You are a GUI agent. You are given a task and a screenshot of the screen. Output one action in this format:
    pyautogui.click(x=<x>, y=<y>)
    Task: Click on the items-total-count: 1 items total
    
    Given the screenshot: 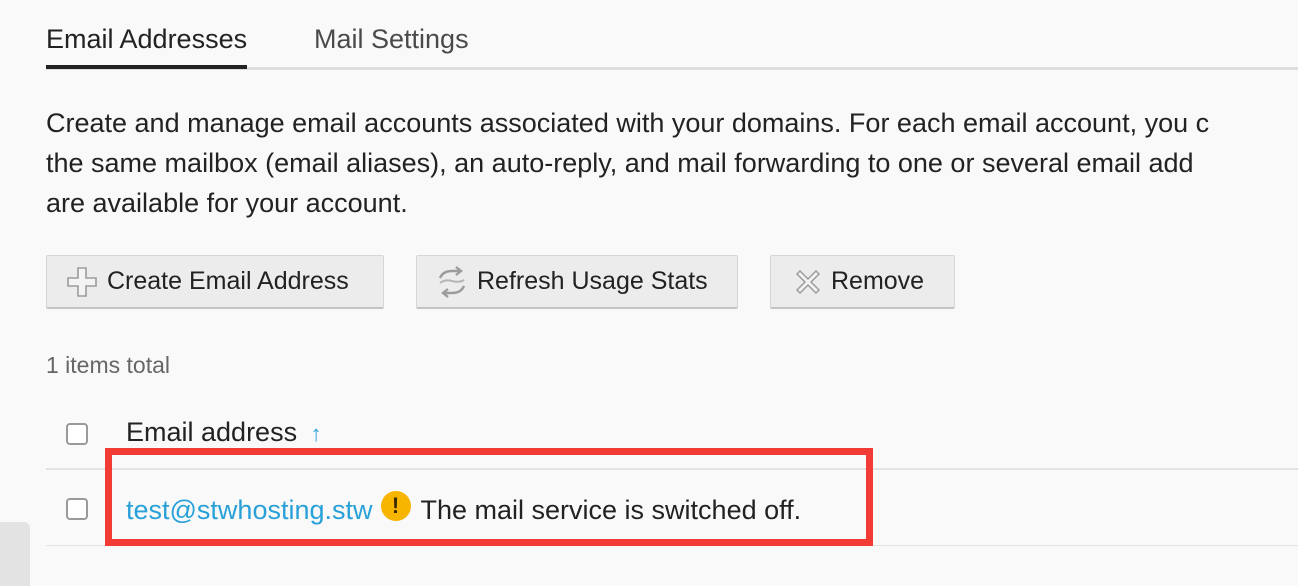 What is the action you would take?
    pyautogui.click(x=108, y=365)
    